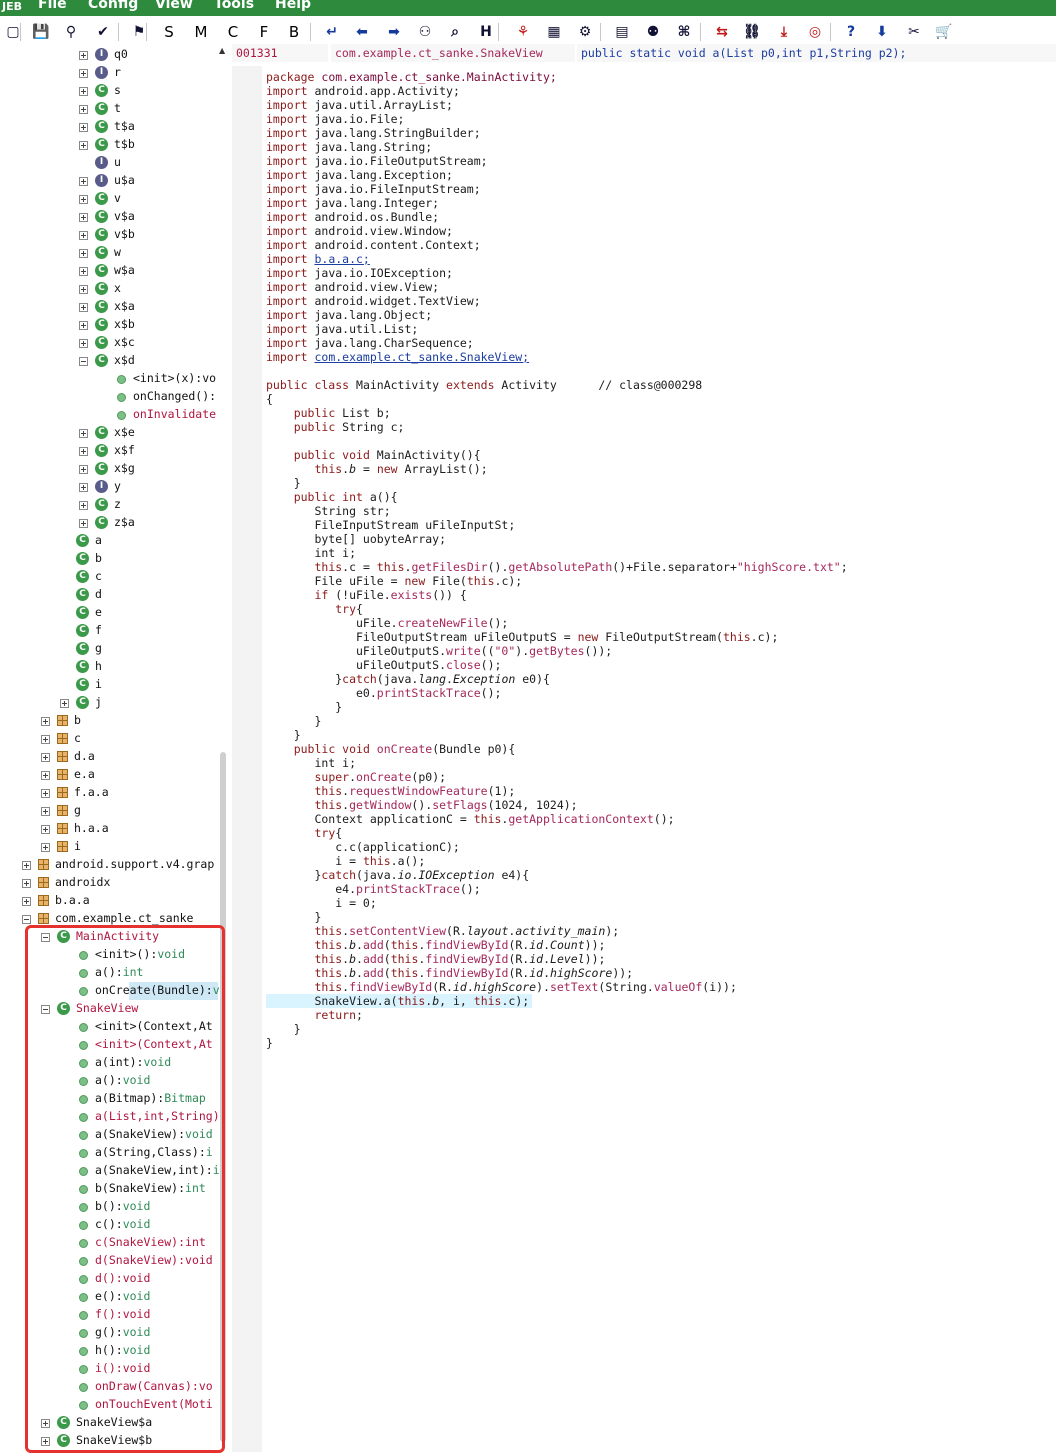 The image size is (1056, 1453). Describe the element at coordinates (109, 811) in the screenshot. I see `tree-package-item: g` at that location.